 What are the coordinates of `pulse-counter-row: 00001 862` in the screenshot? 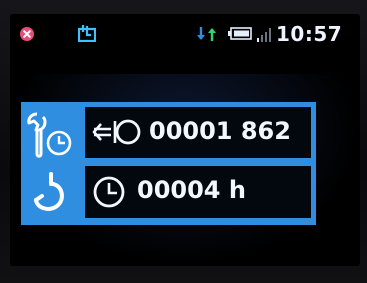 It's located at (198, 132).